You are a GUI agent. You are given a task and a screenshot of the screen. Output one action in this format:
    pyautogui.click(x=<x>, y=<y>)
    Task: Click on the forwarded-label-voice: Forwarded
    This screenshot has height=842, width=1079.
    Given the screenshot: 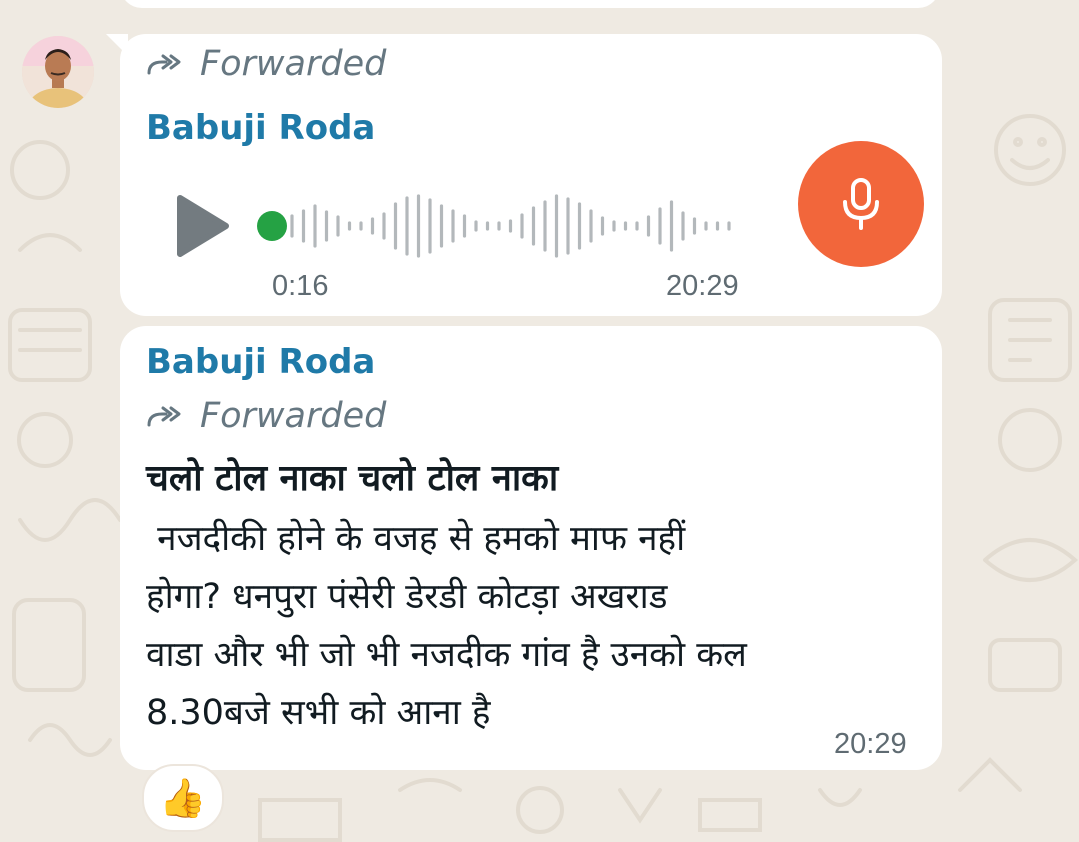 What is the action you would take?
    pyautogui.click(x=266, y=64)
    